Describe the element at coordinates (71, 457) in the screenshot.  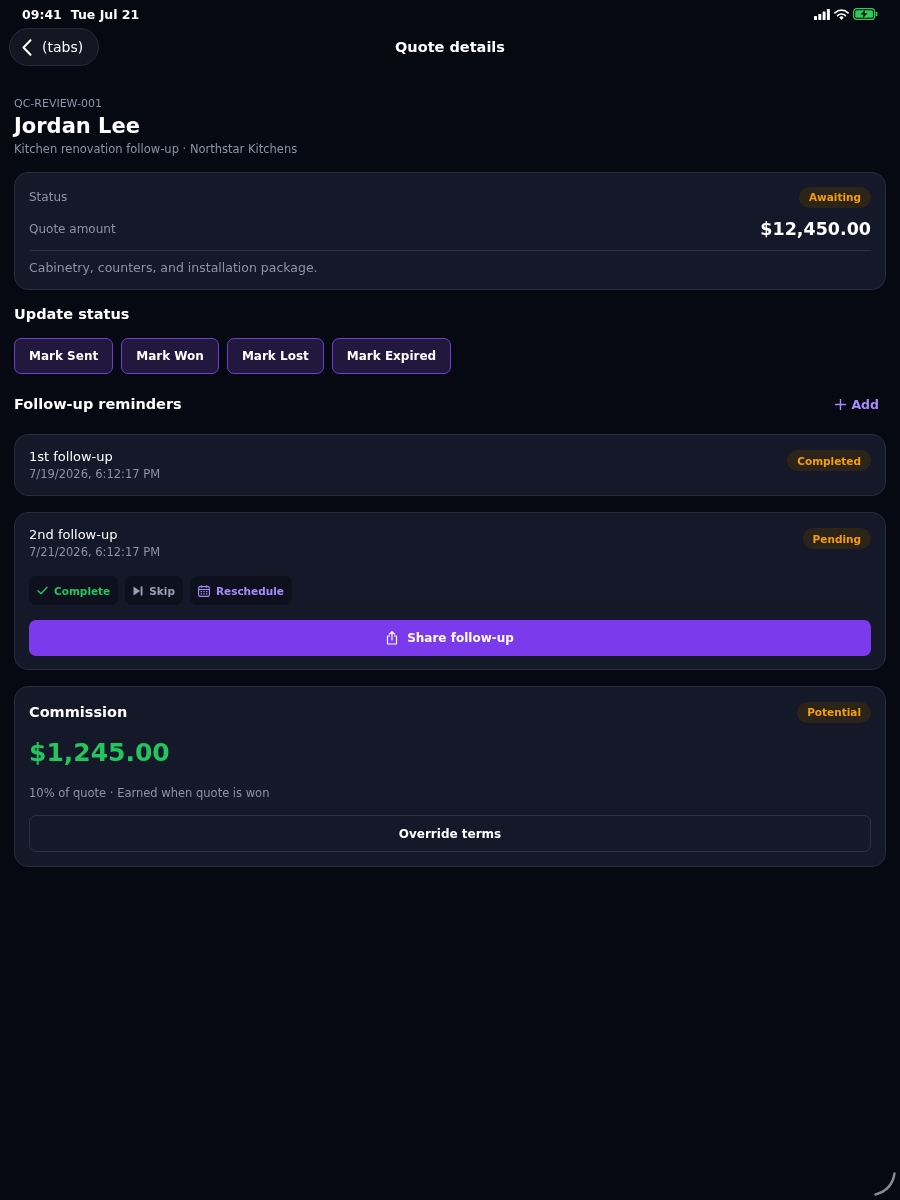
I see `reminder-title: 1st follow-up` at that location.